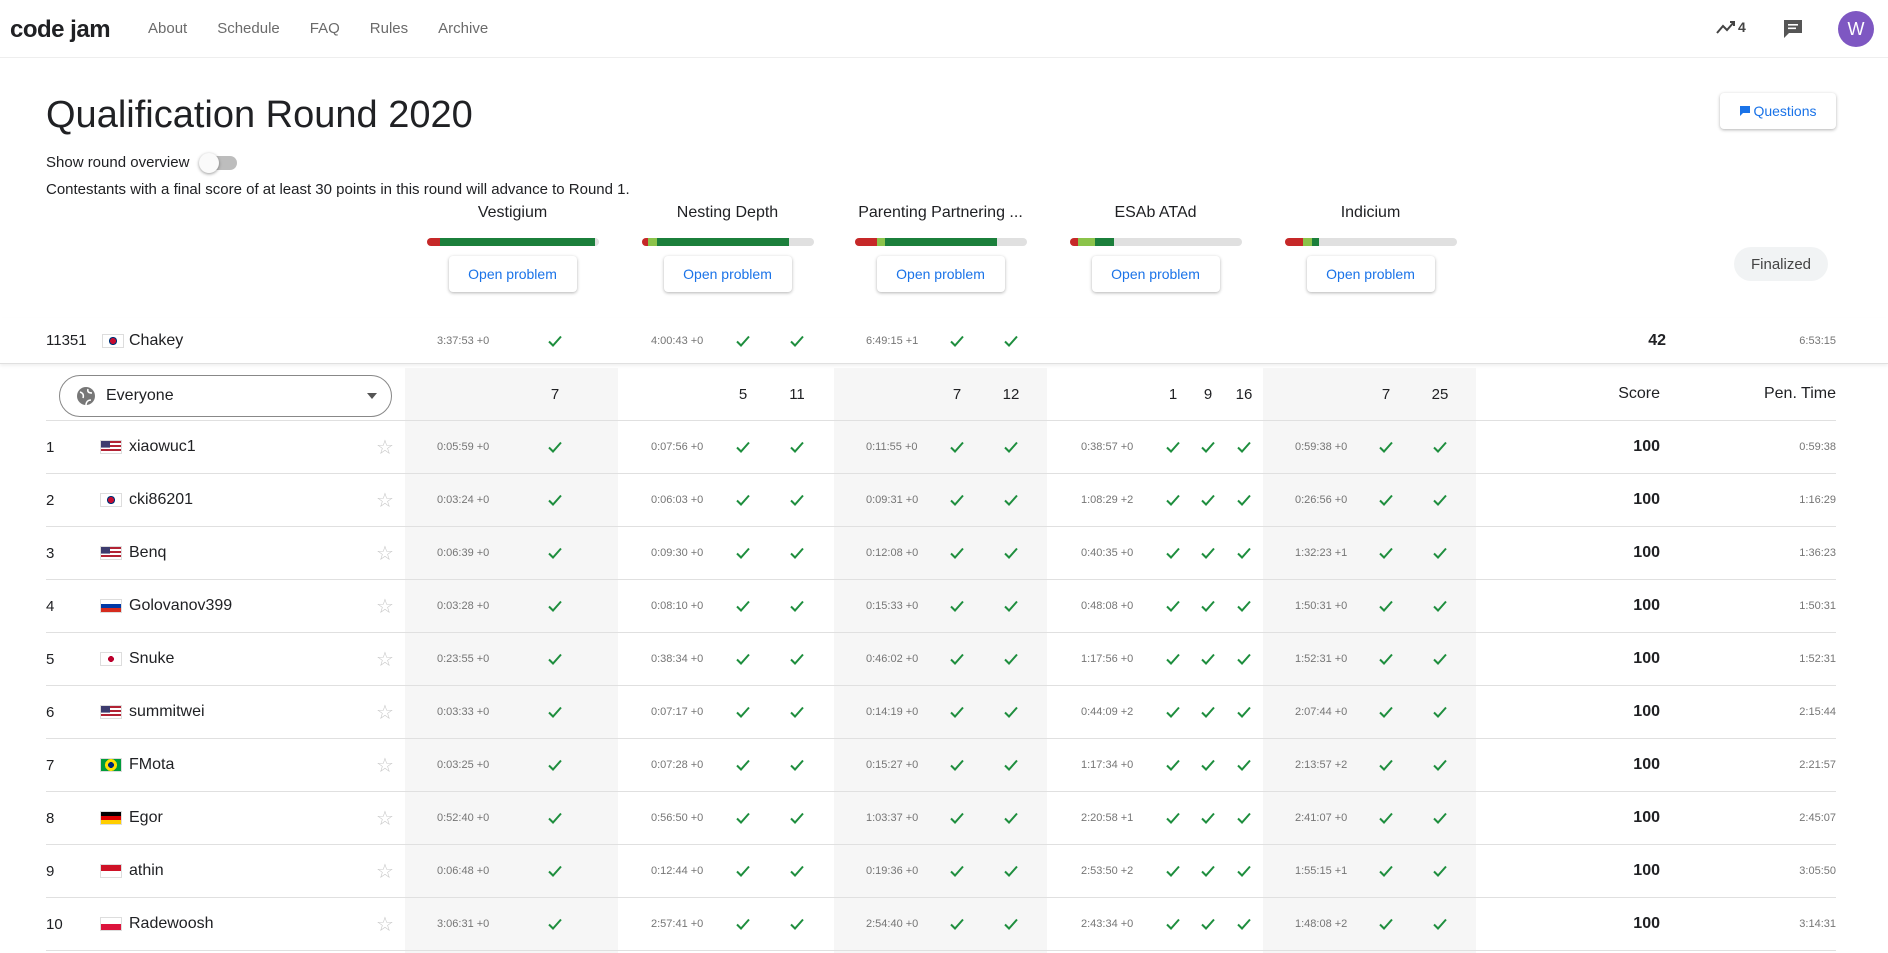 The image size is (1888, 953). I want to click on solve-time: 0:59:38 +0, so click(1321, 447).